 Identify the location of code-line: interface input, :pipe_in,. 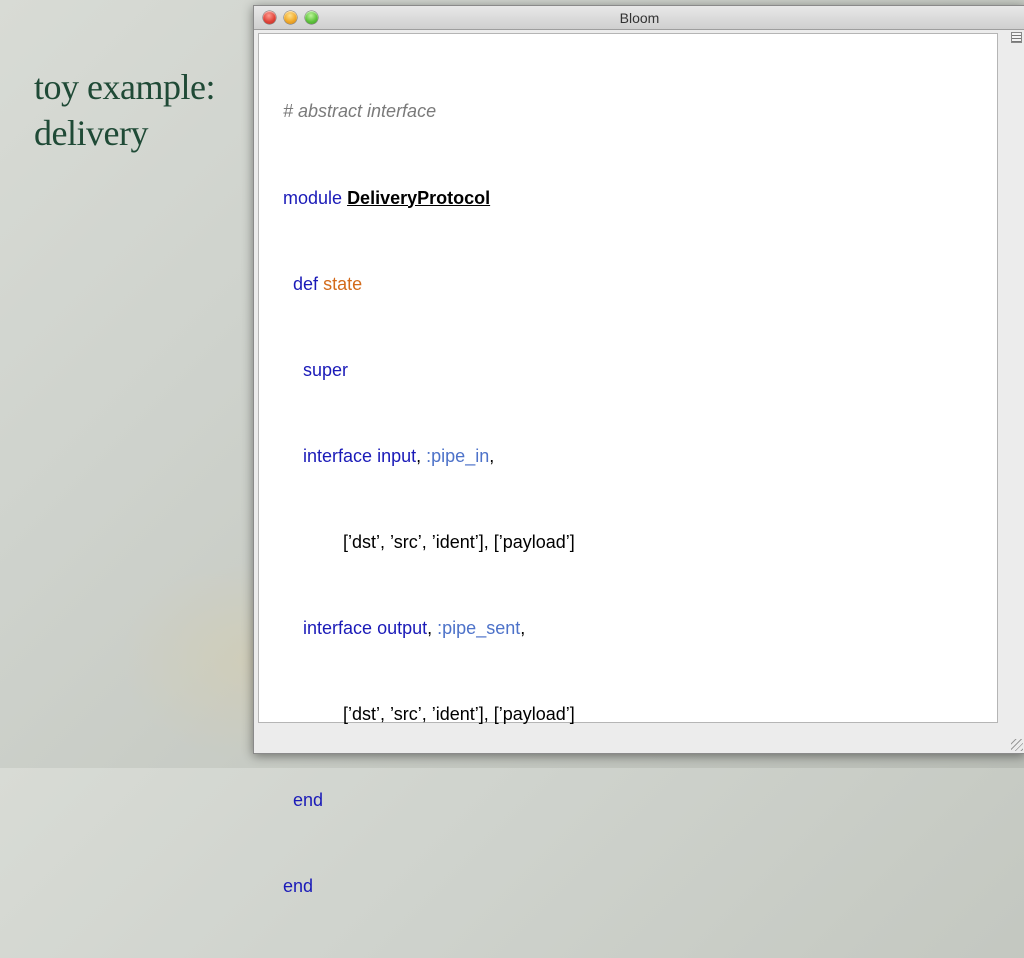
(429, 456).